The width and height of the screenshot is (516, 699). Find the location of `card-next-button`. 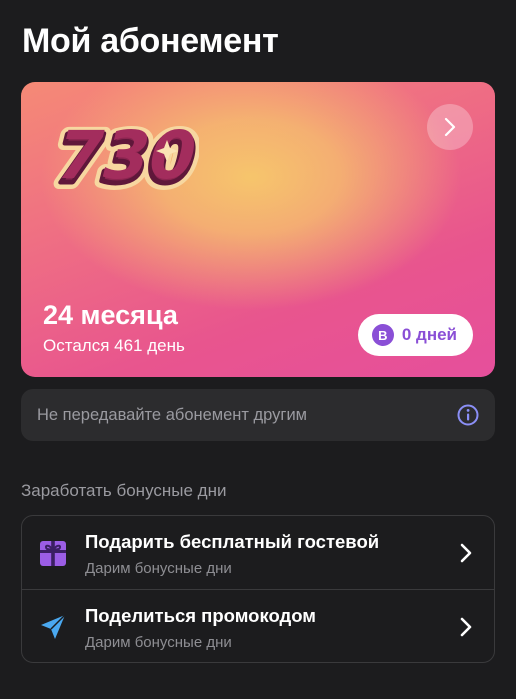

card-next-button is located at coordinates (450, 127).